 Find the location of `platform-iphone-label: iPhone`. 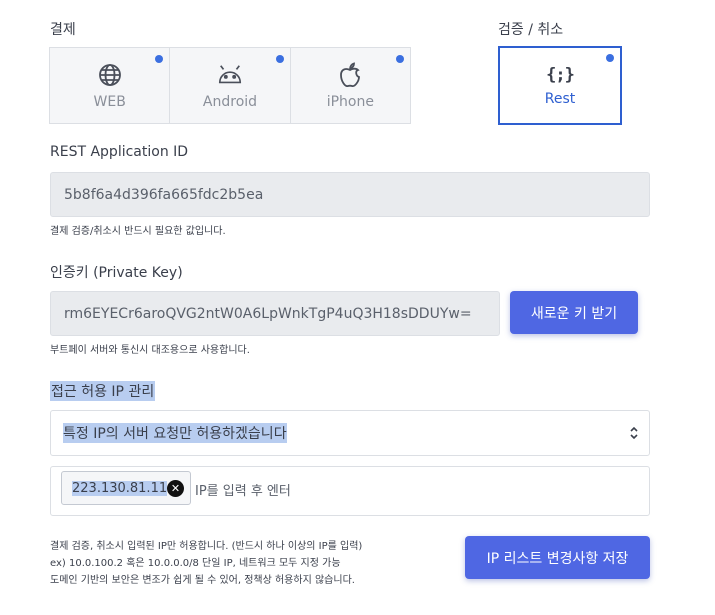

platform-iphone-label: iPhone is located at coordinates (350, 101).